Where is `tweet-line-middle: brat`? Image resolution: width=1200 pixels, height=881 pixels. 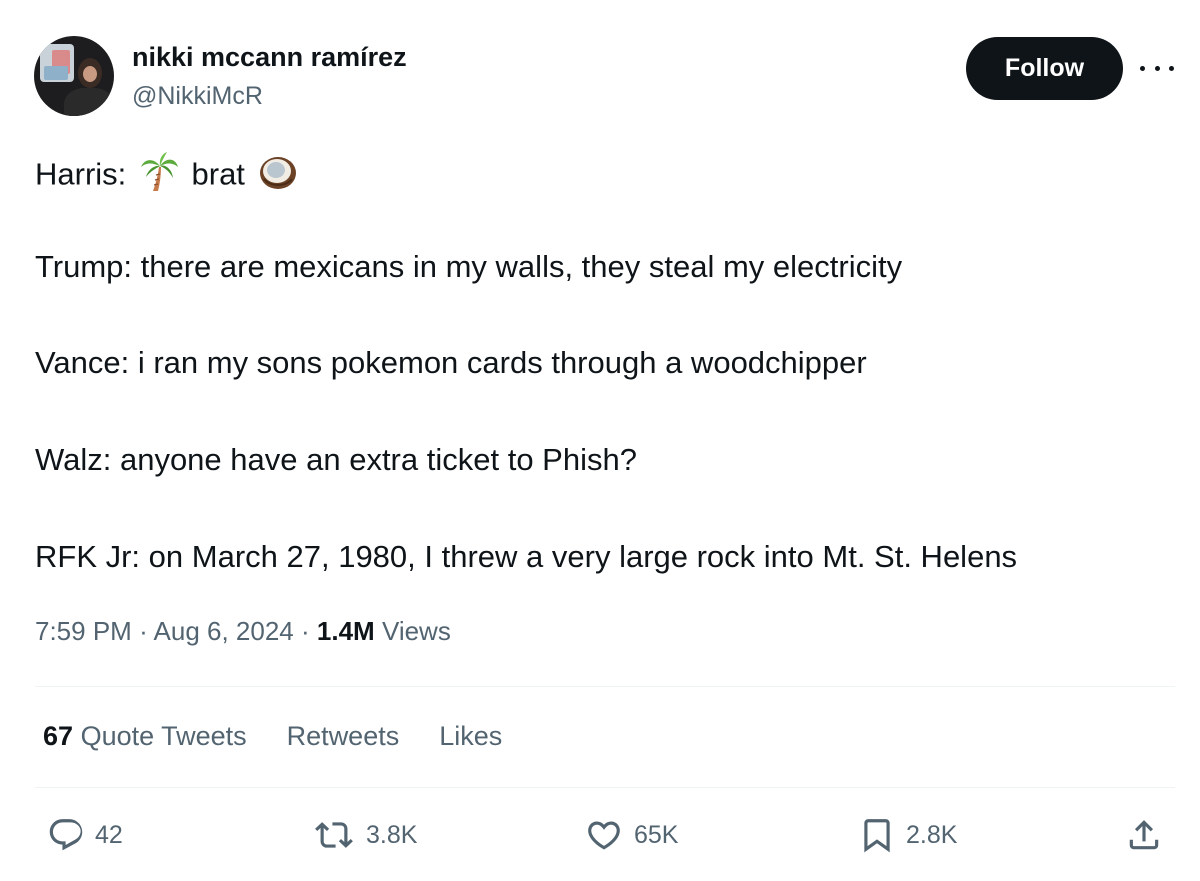
tweet-line-middle: brat is located at coordinates (218, 174).